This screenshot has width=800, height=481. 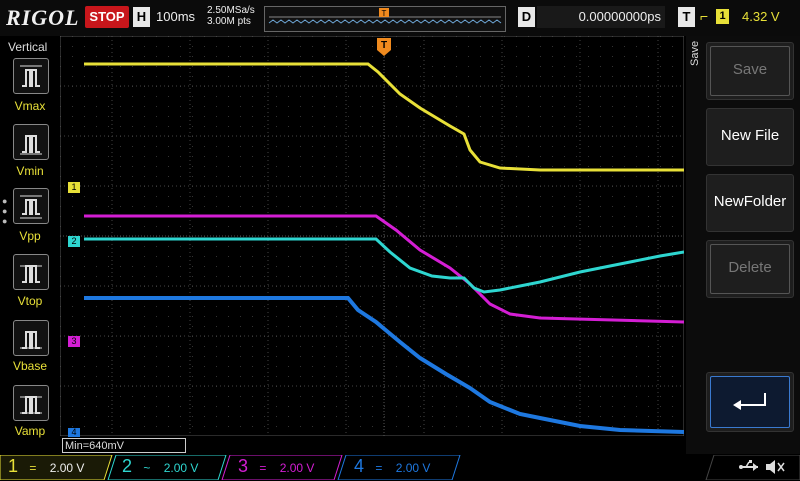 What do you see at coordinates (695, 53) in the screenshot?
I see `save-menu-title: Save` at bounding box center [695, 53].